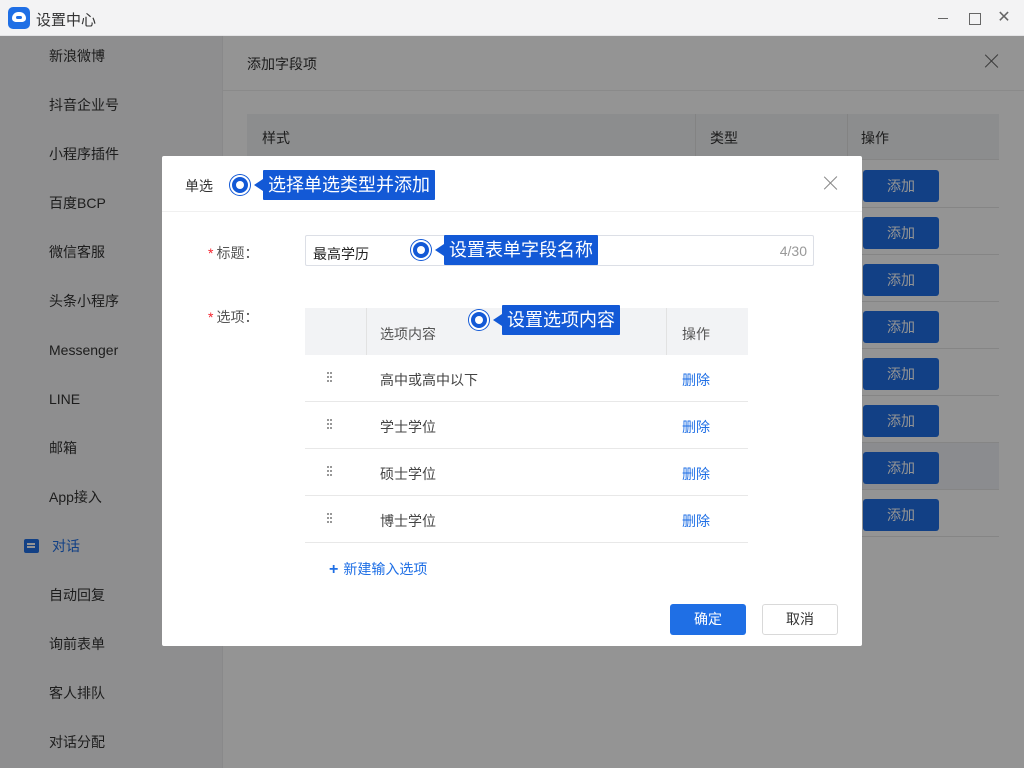  What do you see at coordinates (526, 425) in the screenshot?
I see `option-row: 学士学位 删除` at bounding box center [526, 425].